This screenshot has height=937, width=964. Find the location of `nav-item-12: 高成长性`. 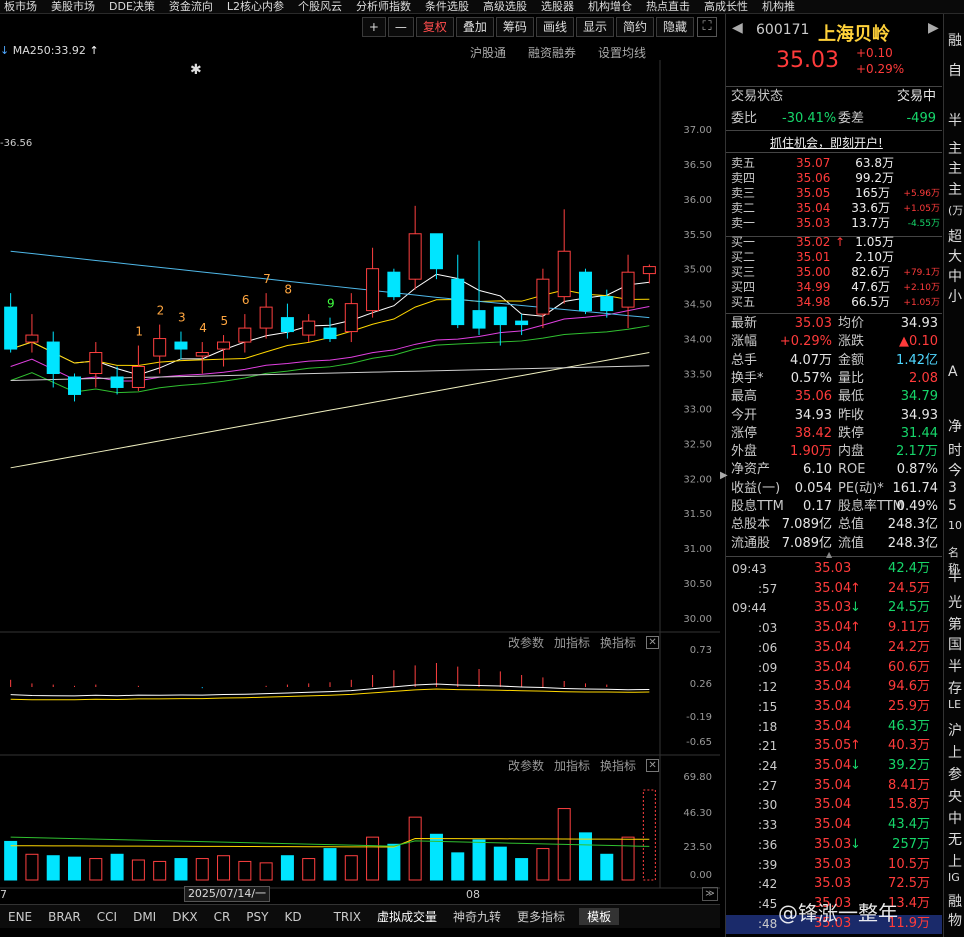

nav-item-12: 高成长性 is located at coordinates (726, 6).